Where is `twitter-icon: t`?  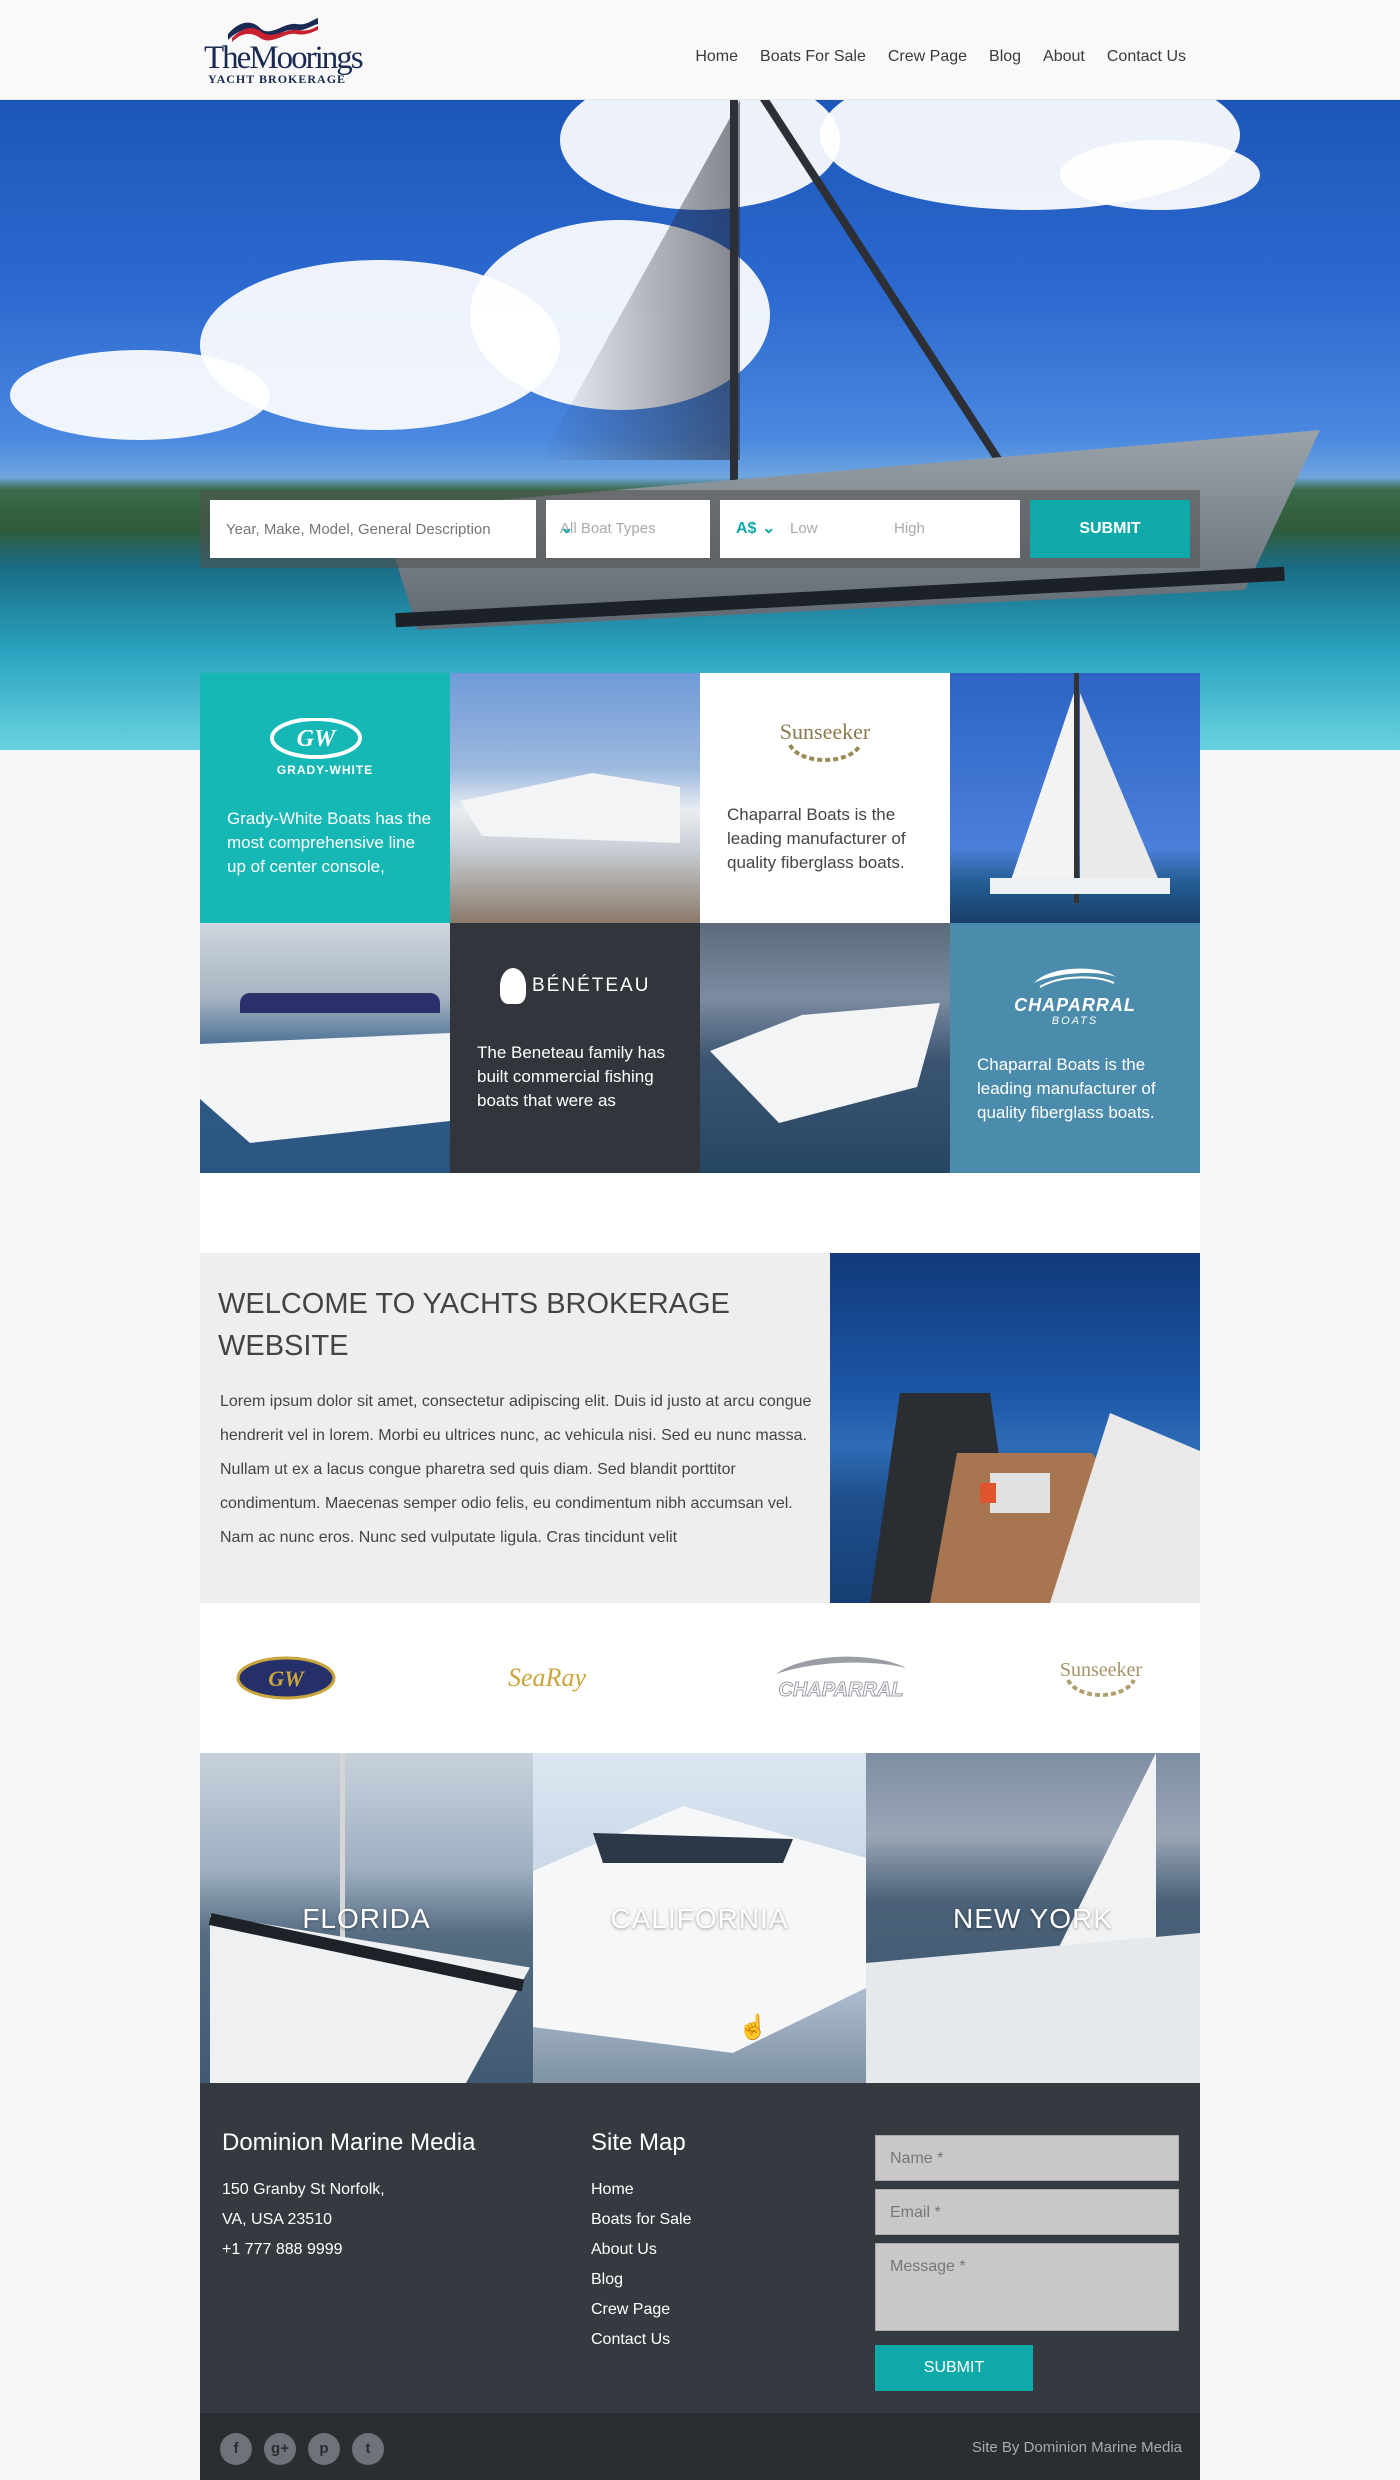
twitter-icon: t is located at coordinates (368, 2449).